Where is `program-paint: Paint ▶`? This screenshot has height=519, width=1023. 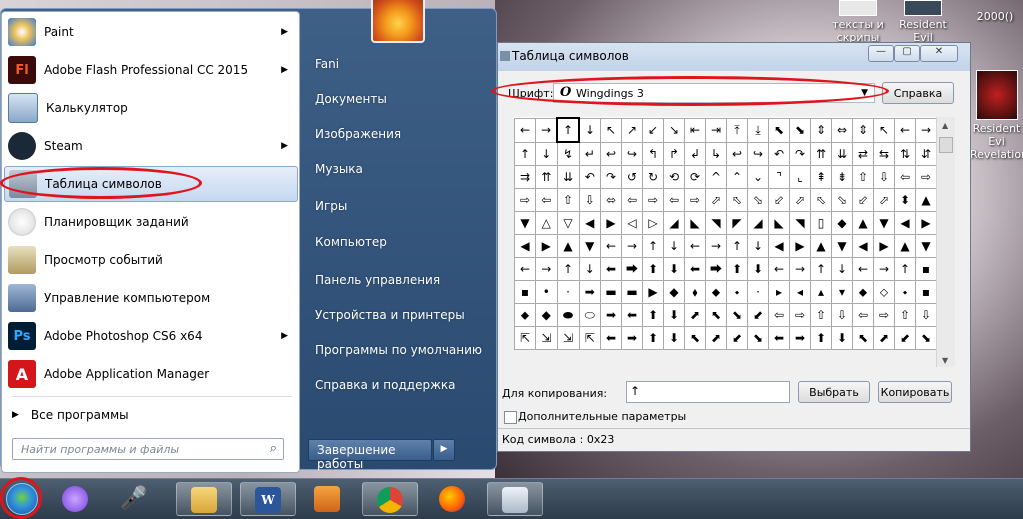
program-paint: Paint ▶ is located at coordinates (151, 32).